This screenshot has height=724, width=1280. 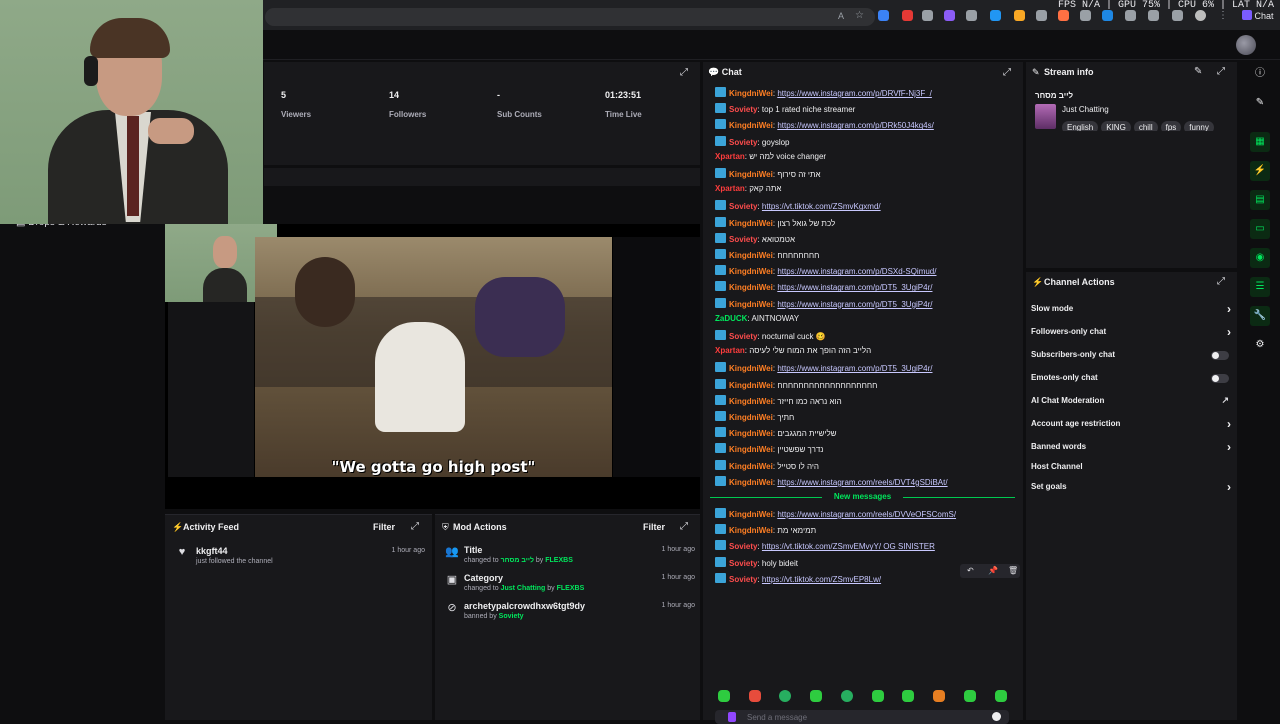 What do you see at coordinates (570, 17) in the screenshot?
I see `address-bar` at bounding box center [570, 17].